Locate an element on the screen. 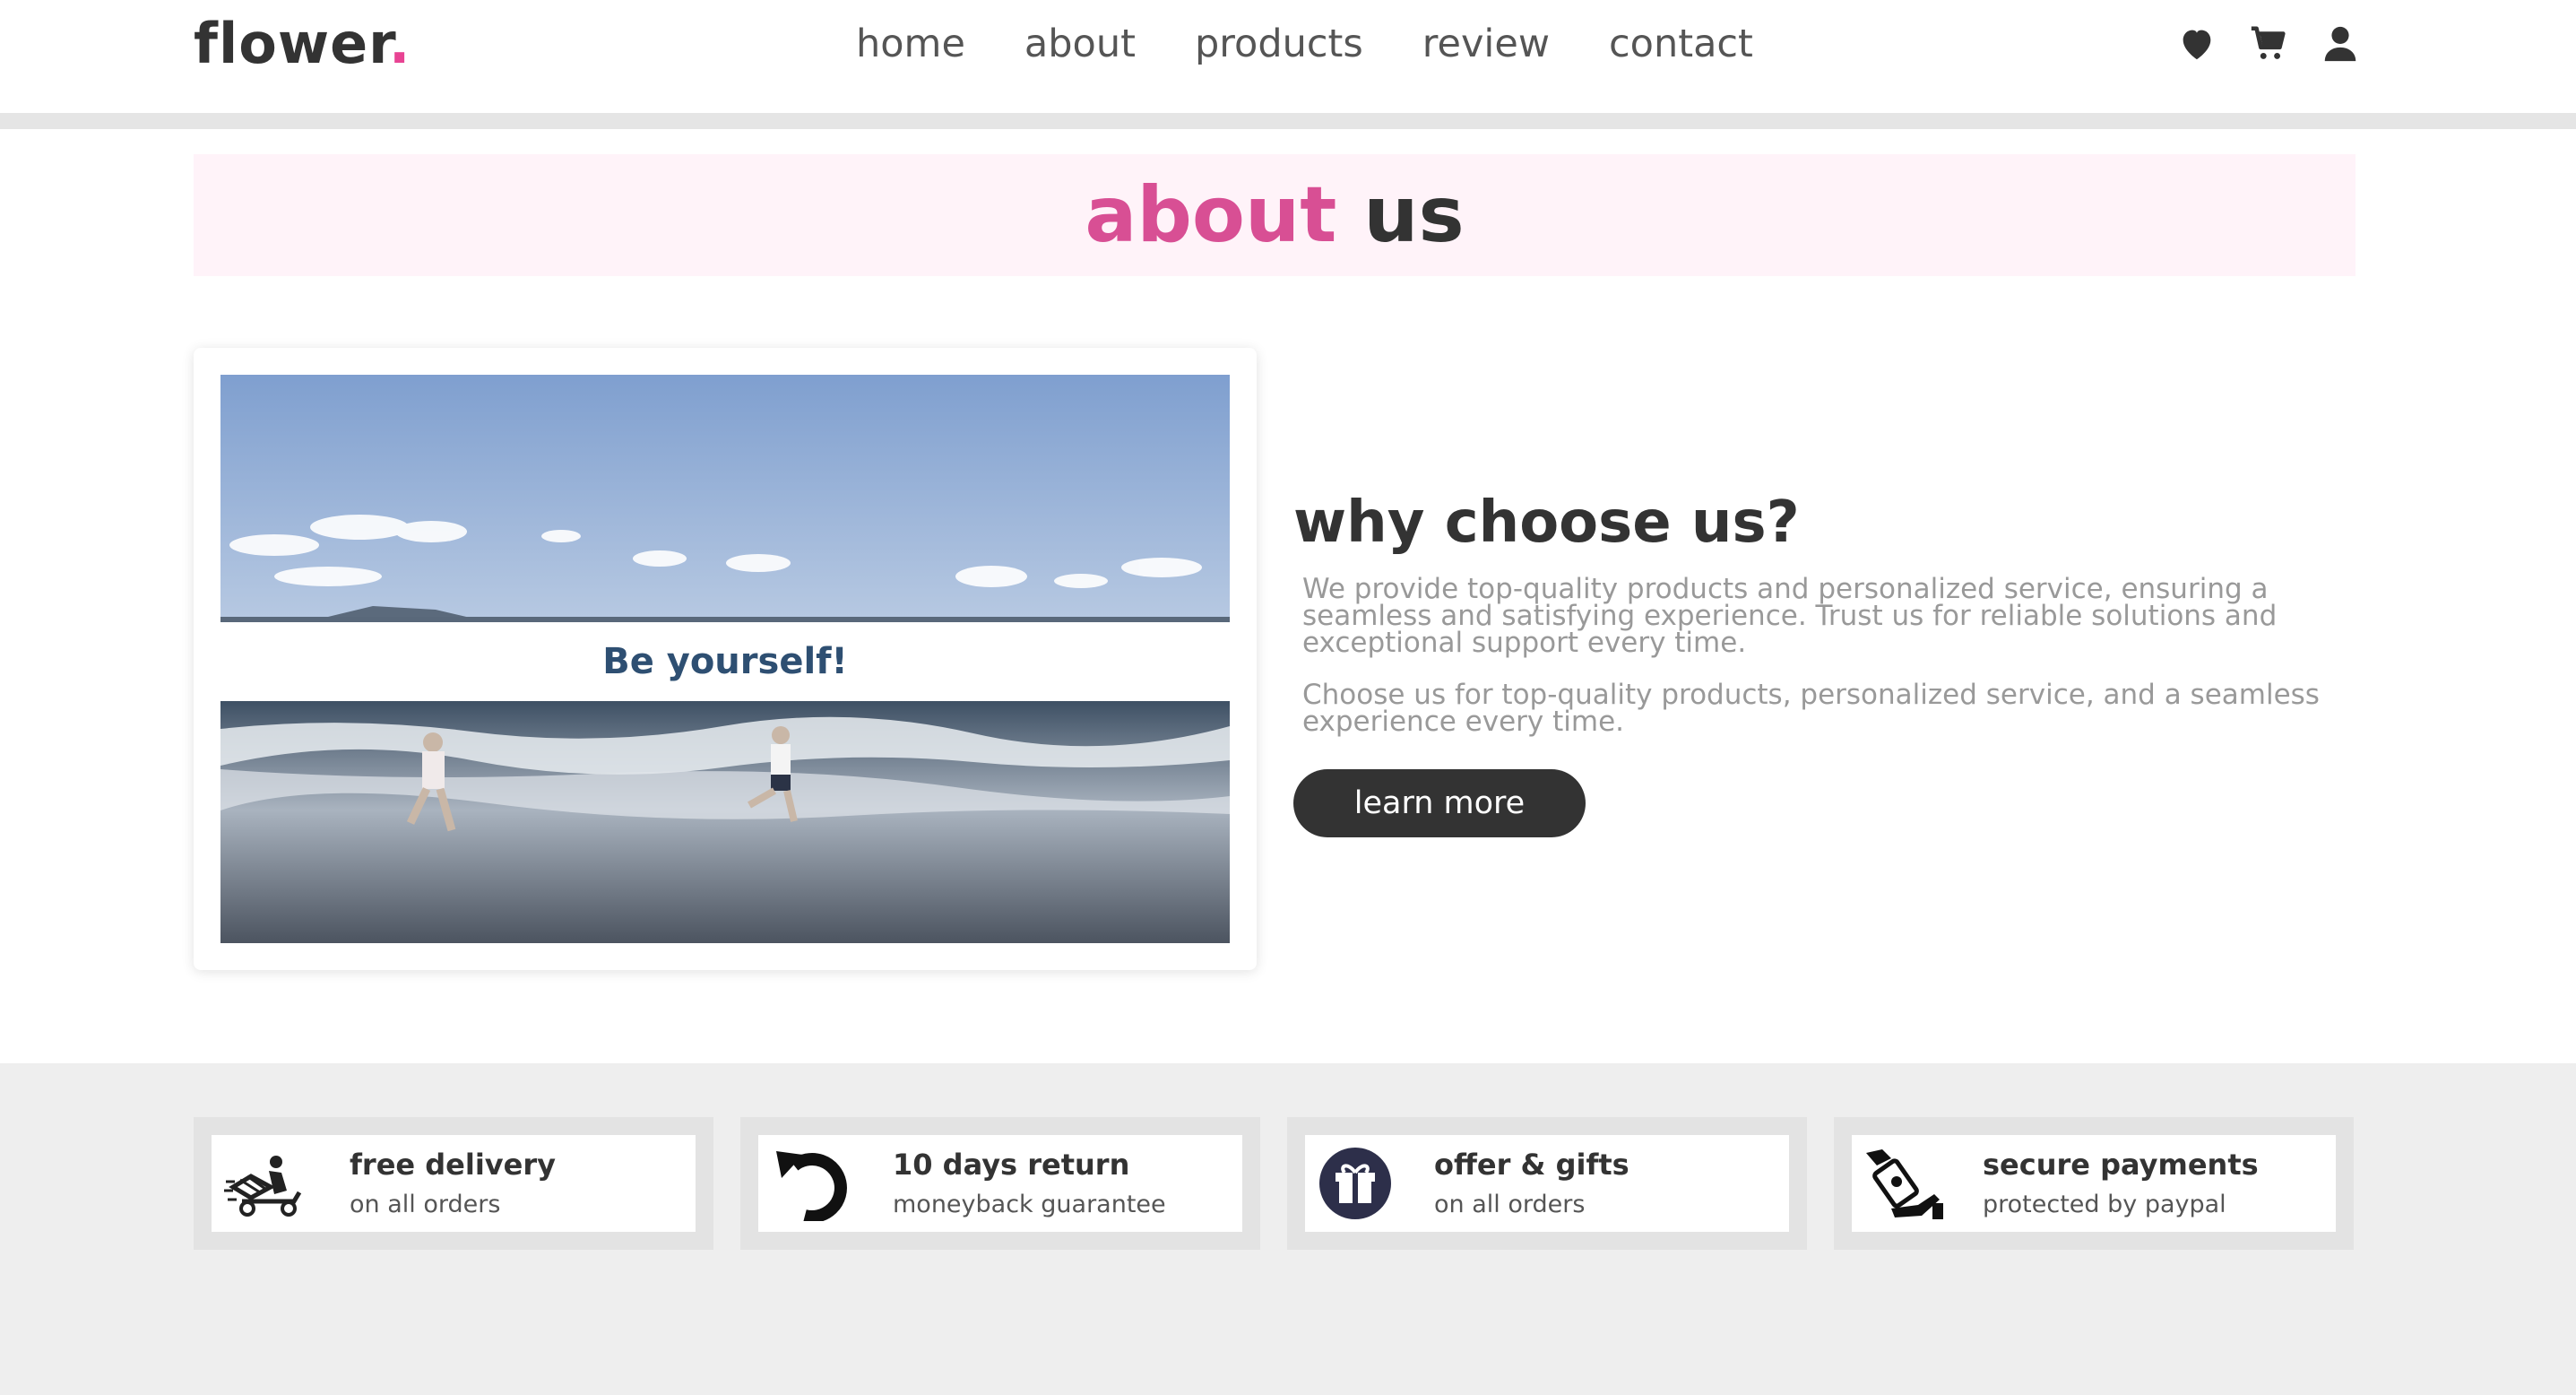 The width and height of the screenshot is (2576, 1395). cart-icon is located at coordinates (2268, 44).